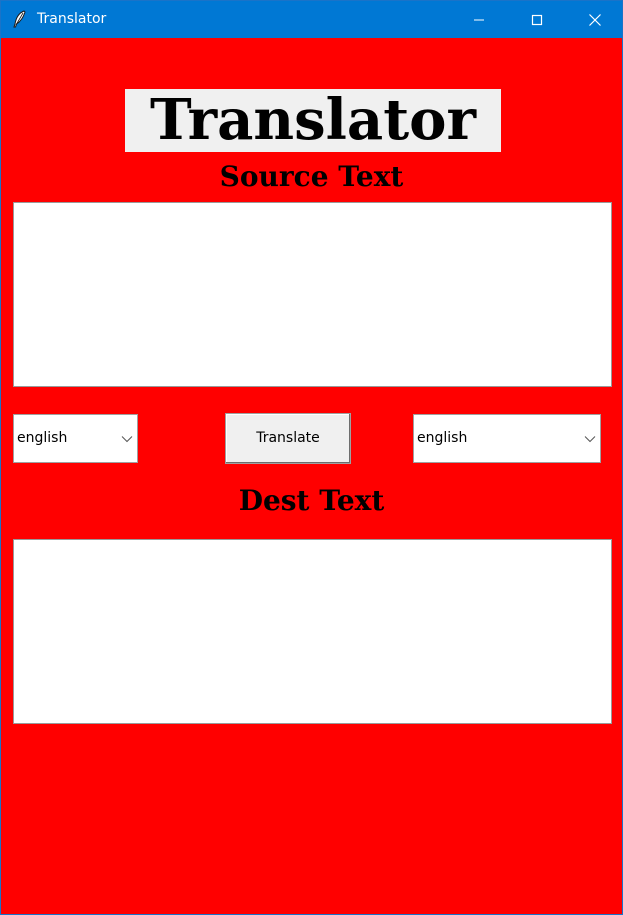  Describe the element at coordinates (75, 438) in the screenshot. I see `source-language-select: english` at that location.